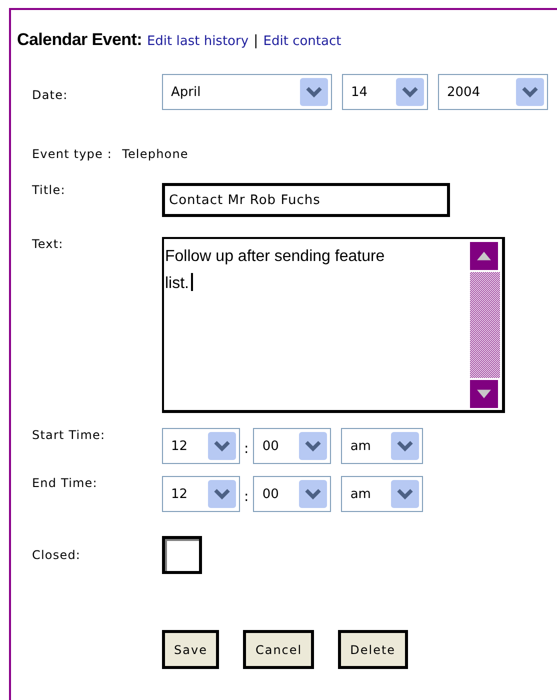  I want to click on title-input: Contact Mr Rob Fuchs, so click(306, 200).